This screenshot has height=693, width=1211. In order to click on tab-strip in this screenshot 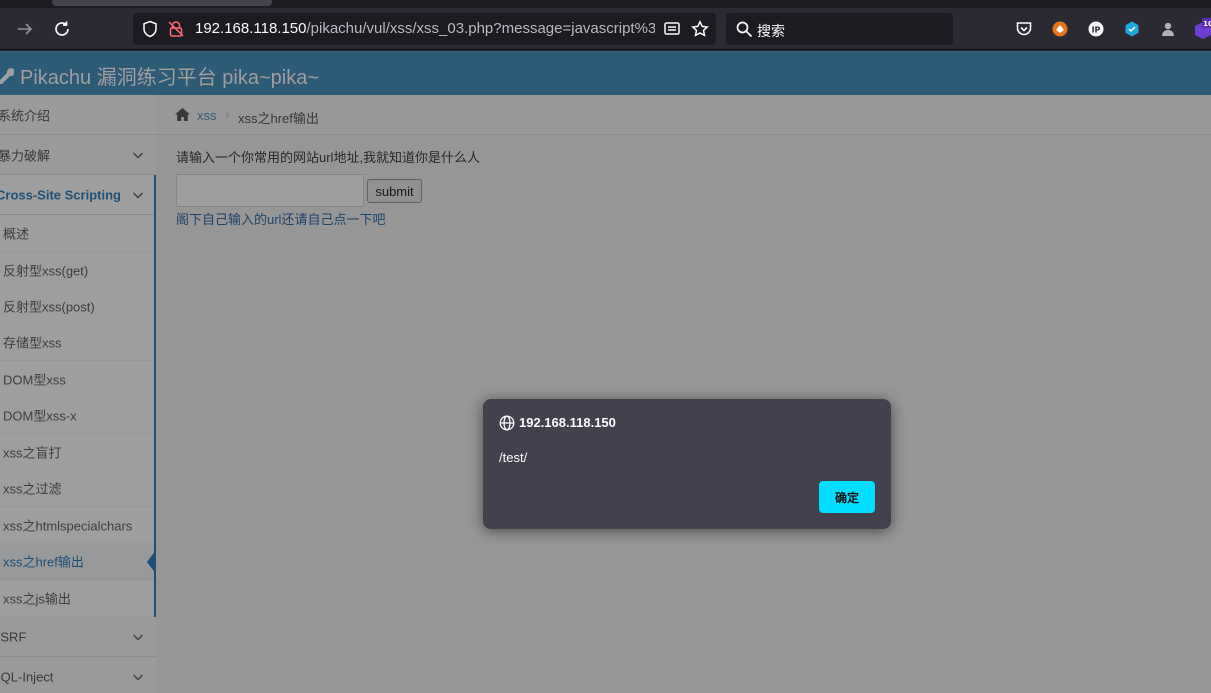, I will do `click(605, 4)`.